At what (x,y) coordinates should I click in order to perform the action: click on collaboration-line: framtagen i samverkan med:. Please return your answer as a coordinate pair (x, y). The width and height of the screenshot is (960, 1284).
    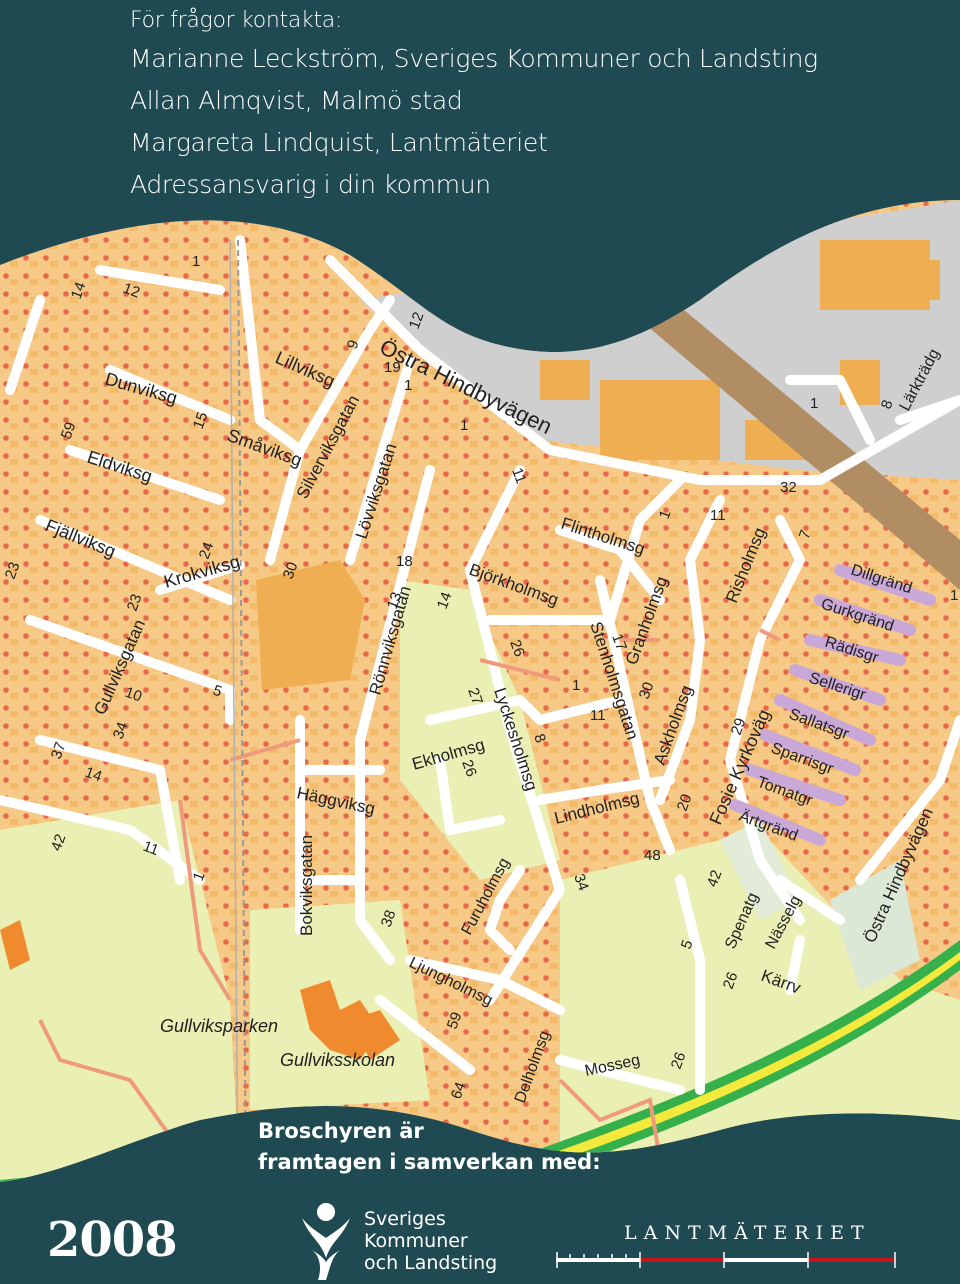
    Looking at the image, I should click on (429, 1162).